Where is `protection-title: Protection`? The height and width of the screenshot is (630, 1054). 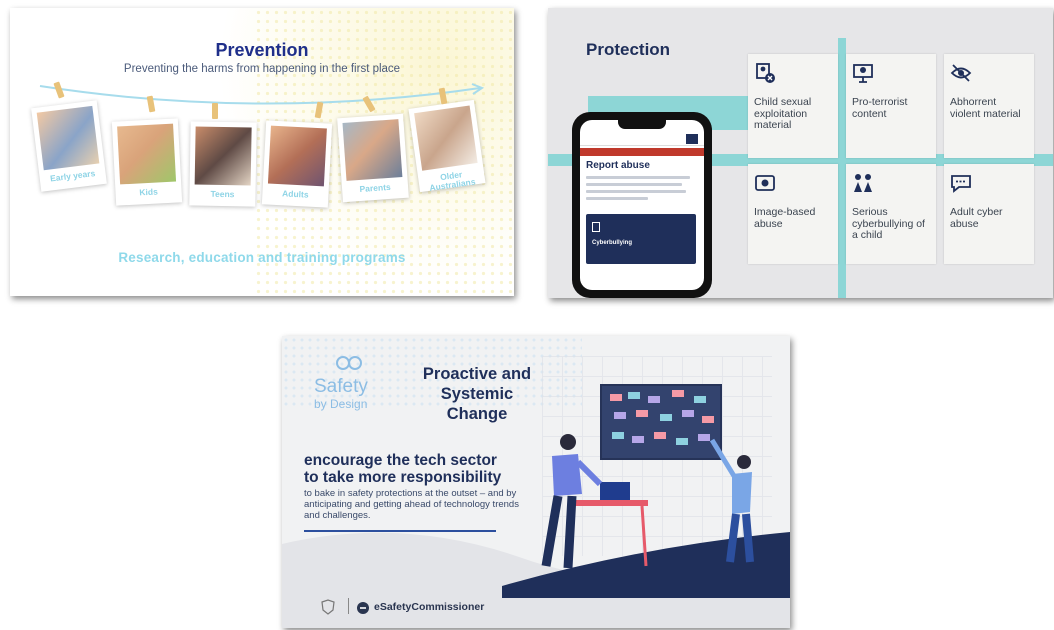
protection-title: Protection is located at coordinates (628, 49).